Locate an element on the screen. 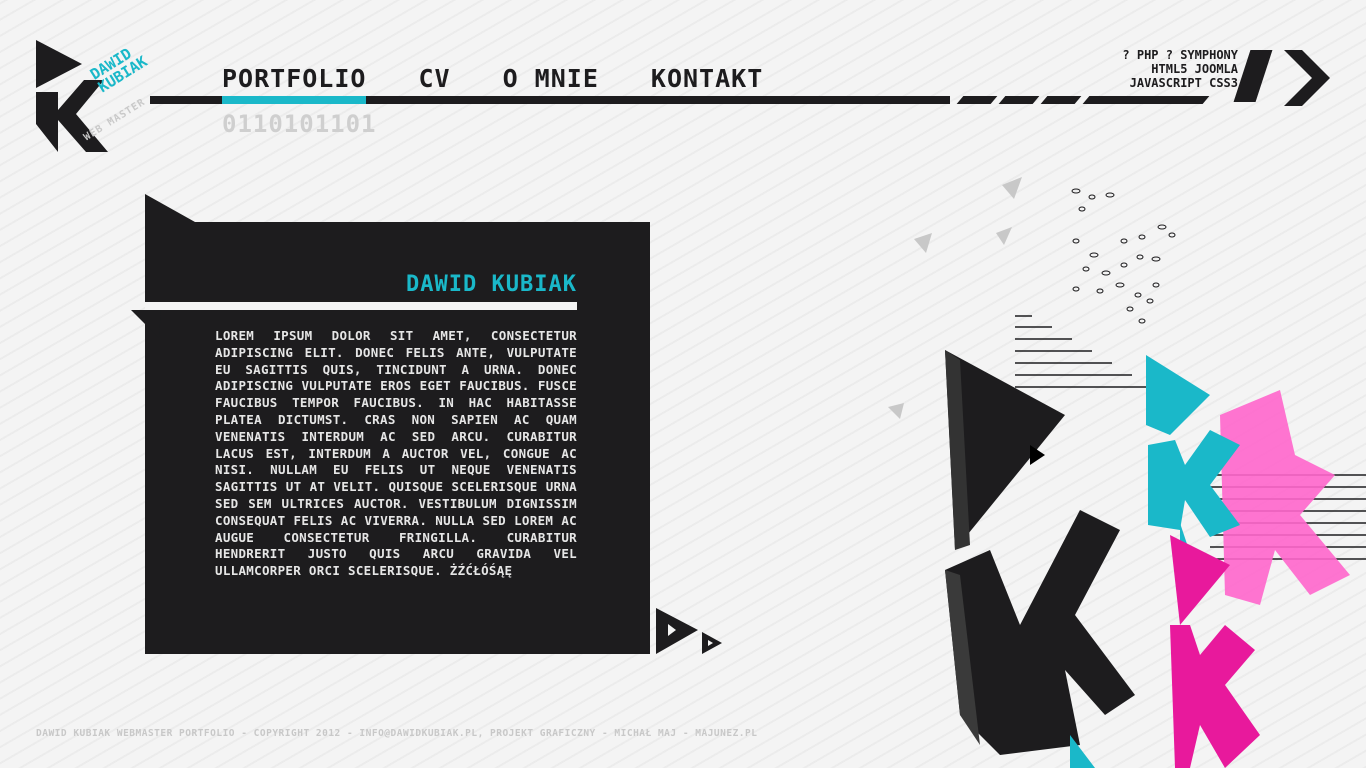  panel-stripe is located at coordinates (361, 306).